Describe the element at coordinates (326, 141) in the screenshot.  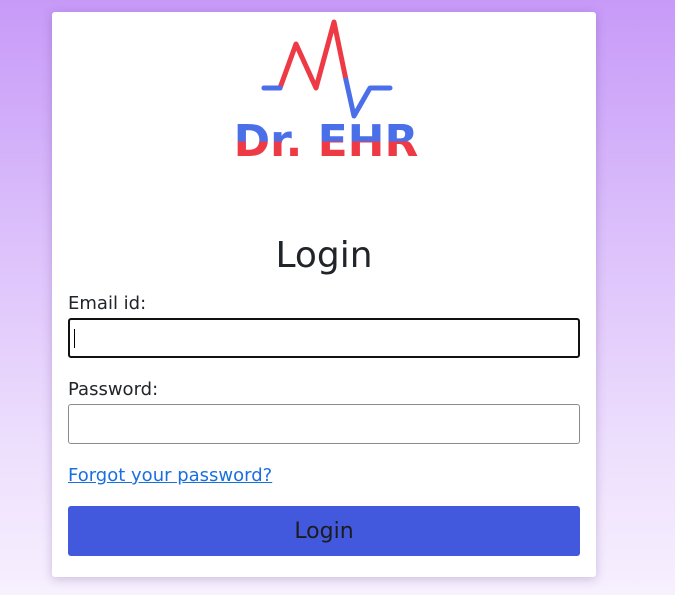
I see `logo-wordmark: Dr. EHR` at that location.